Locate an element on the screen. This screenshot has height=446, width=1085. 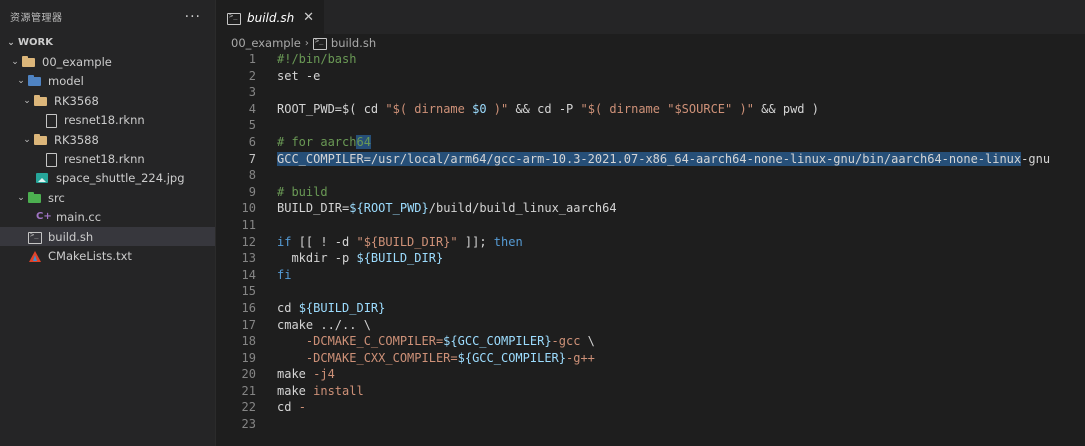
tree-item-label: RK3568 is located at coordinates (76, 100).